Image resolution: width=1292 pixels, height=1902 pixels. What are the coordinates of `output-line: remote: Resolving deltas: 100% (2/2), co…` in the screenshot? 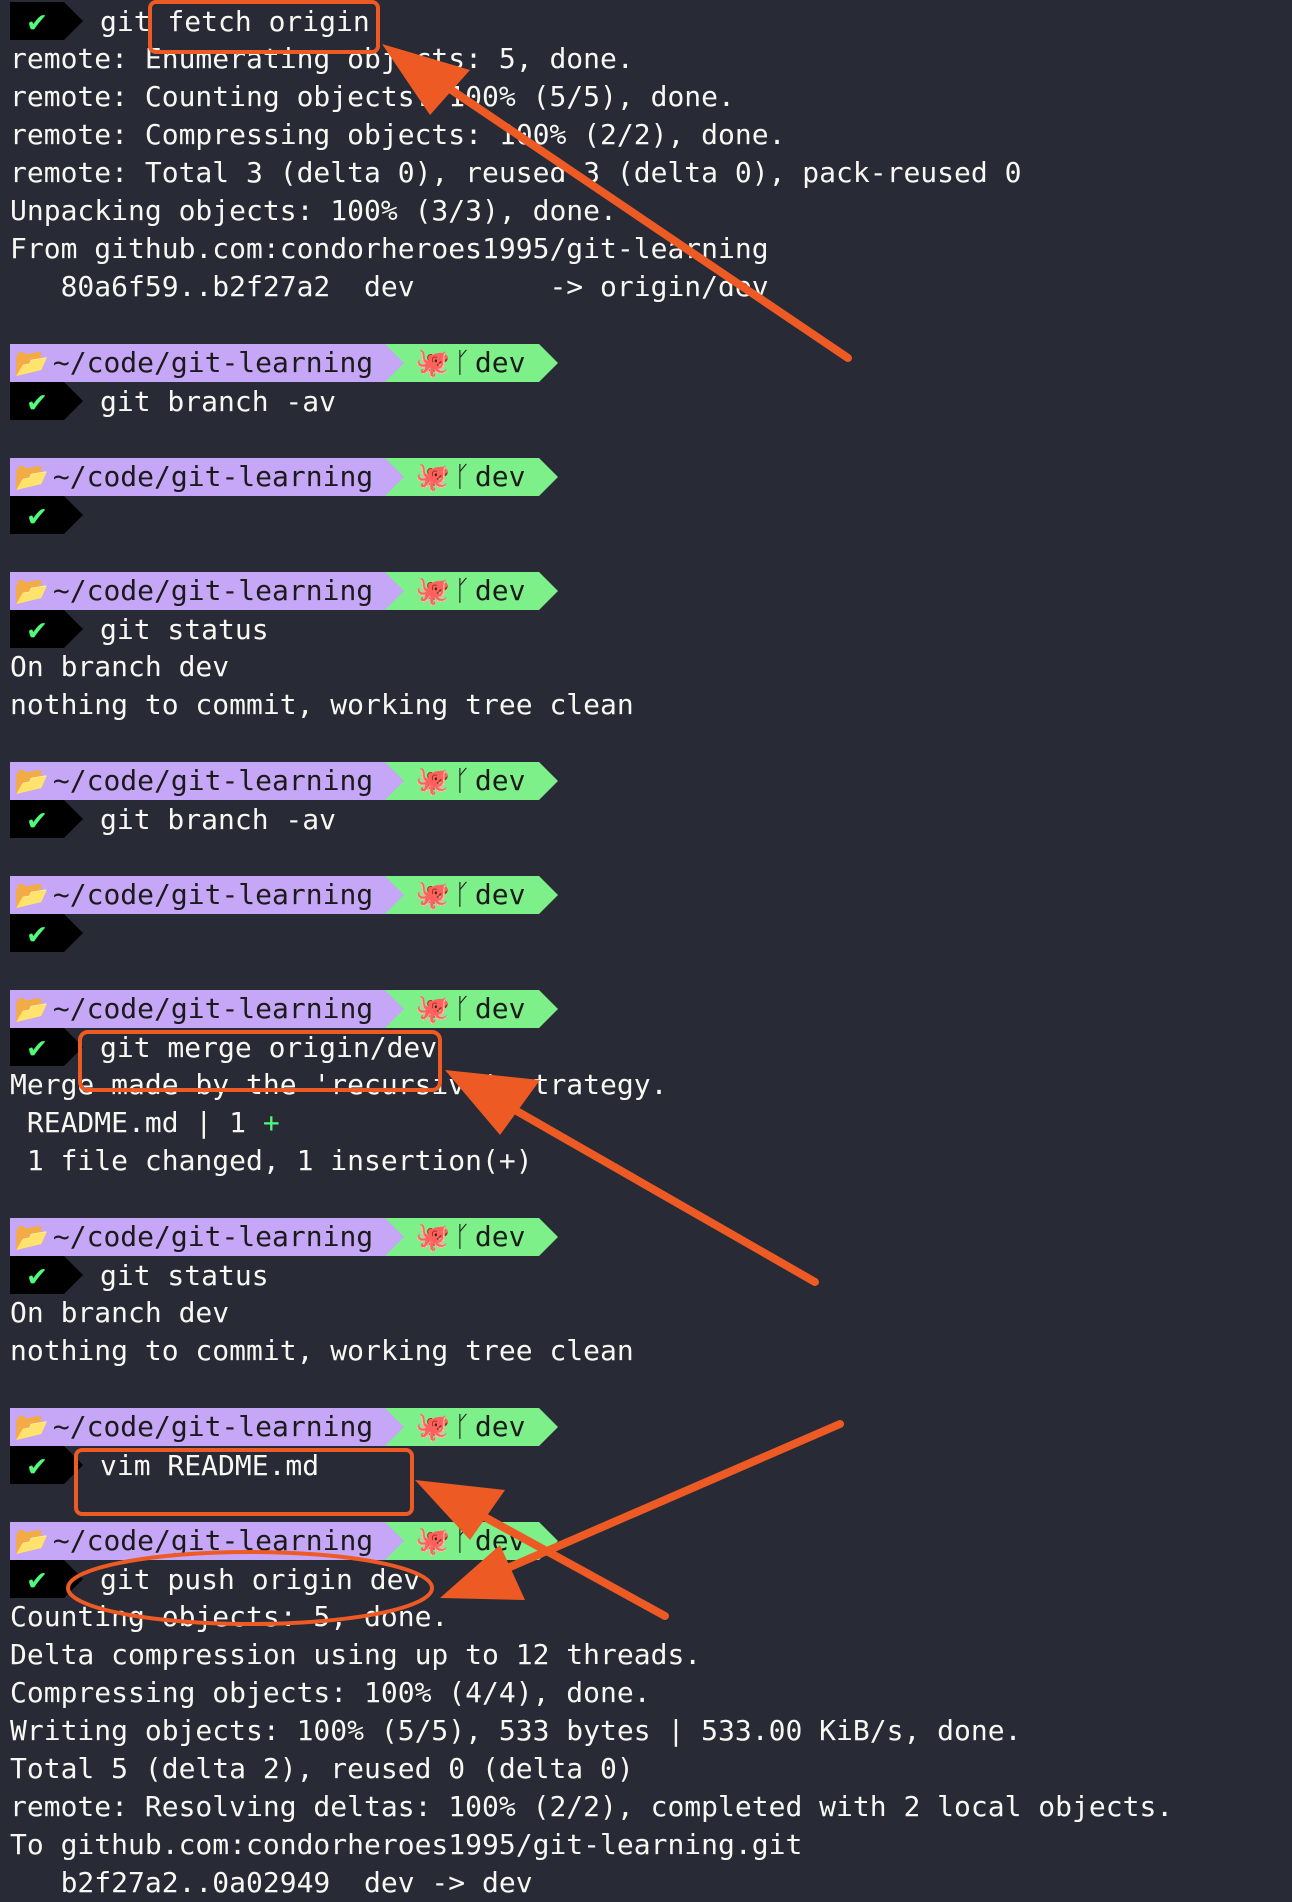 It's located at (592, 1806).